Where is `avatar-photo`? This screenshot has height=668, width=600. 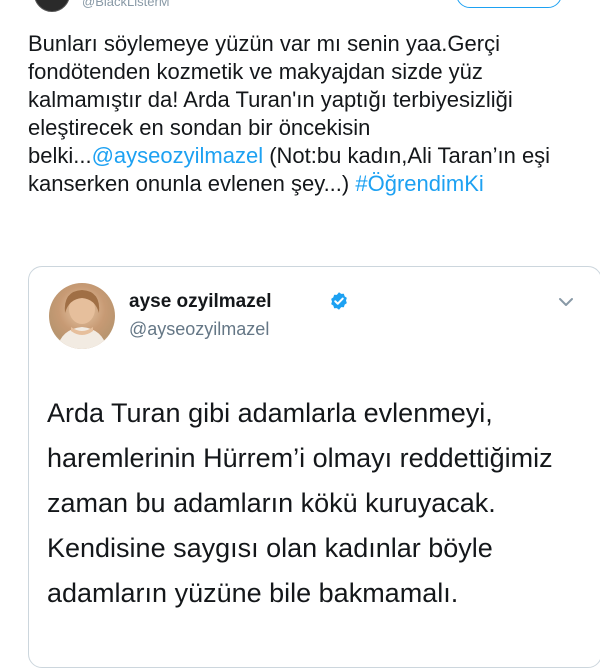 avatar-photo is located at coordinates (82, 319).